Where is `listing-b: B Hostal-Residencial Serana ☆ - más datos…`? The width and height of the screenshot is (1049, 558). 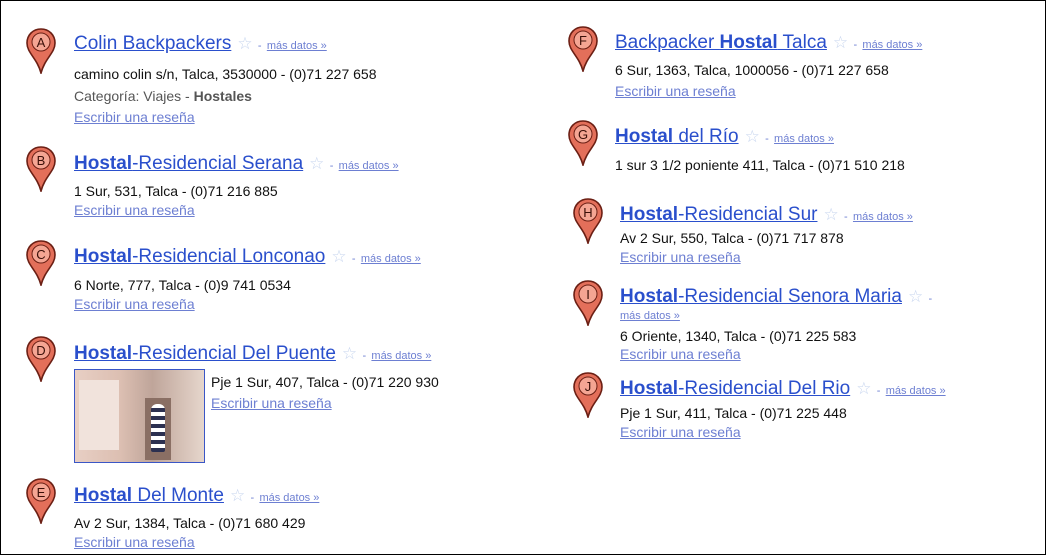 listing-b: B Hostal-Residencial Serana ☆ - más datos… is located at coordinates (276, 186).